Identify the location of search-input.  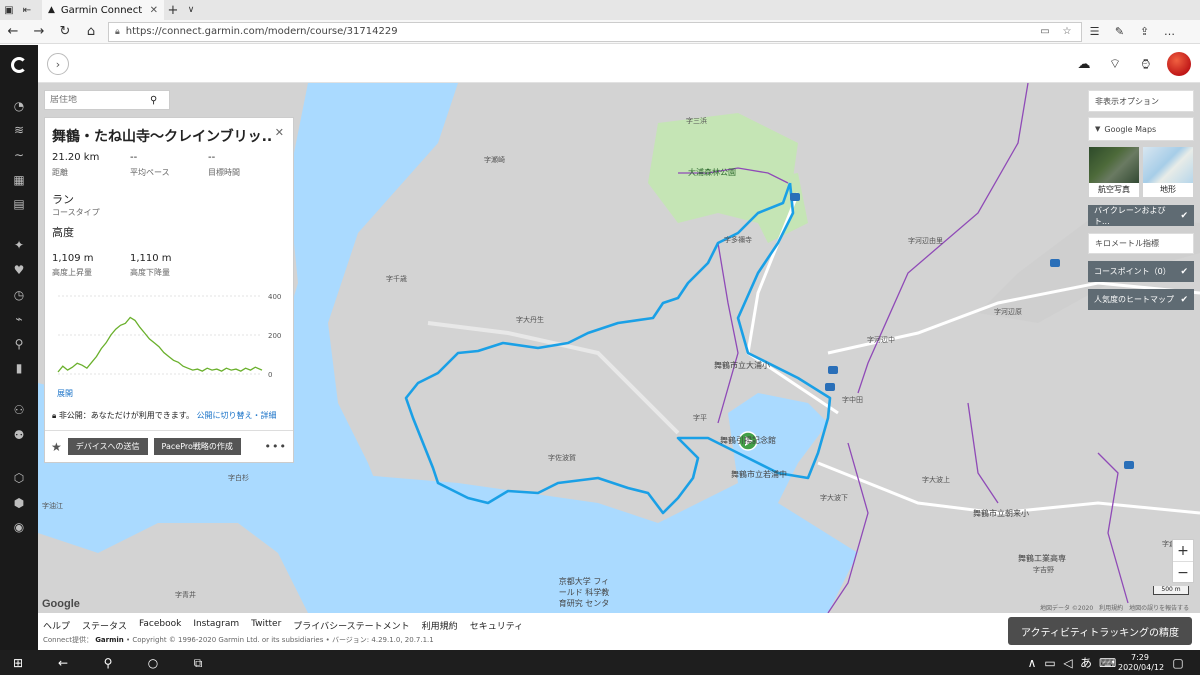
(100, 100).